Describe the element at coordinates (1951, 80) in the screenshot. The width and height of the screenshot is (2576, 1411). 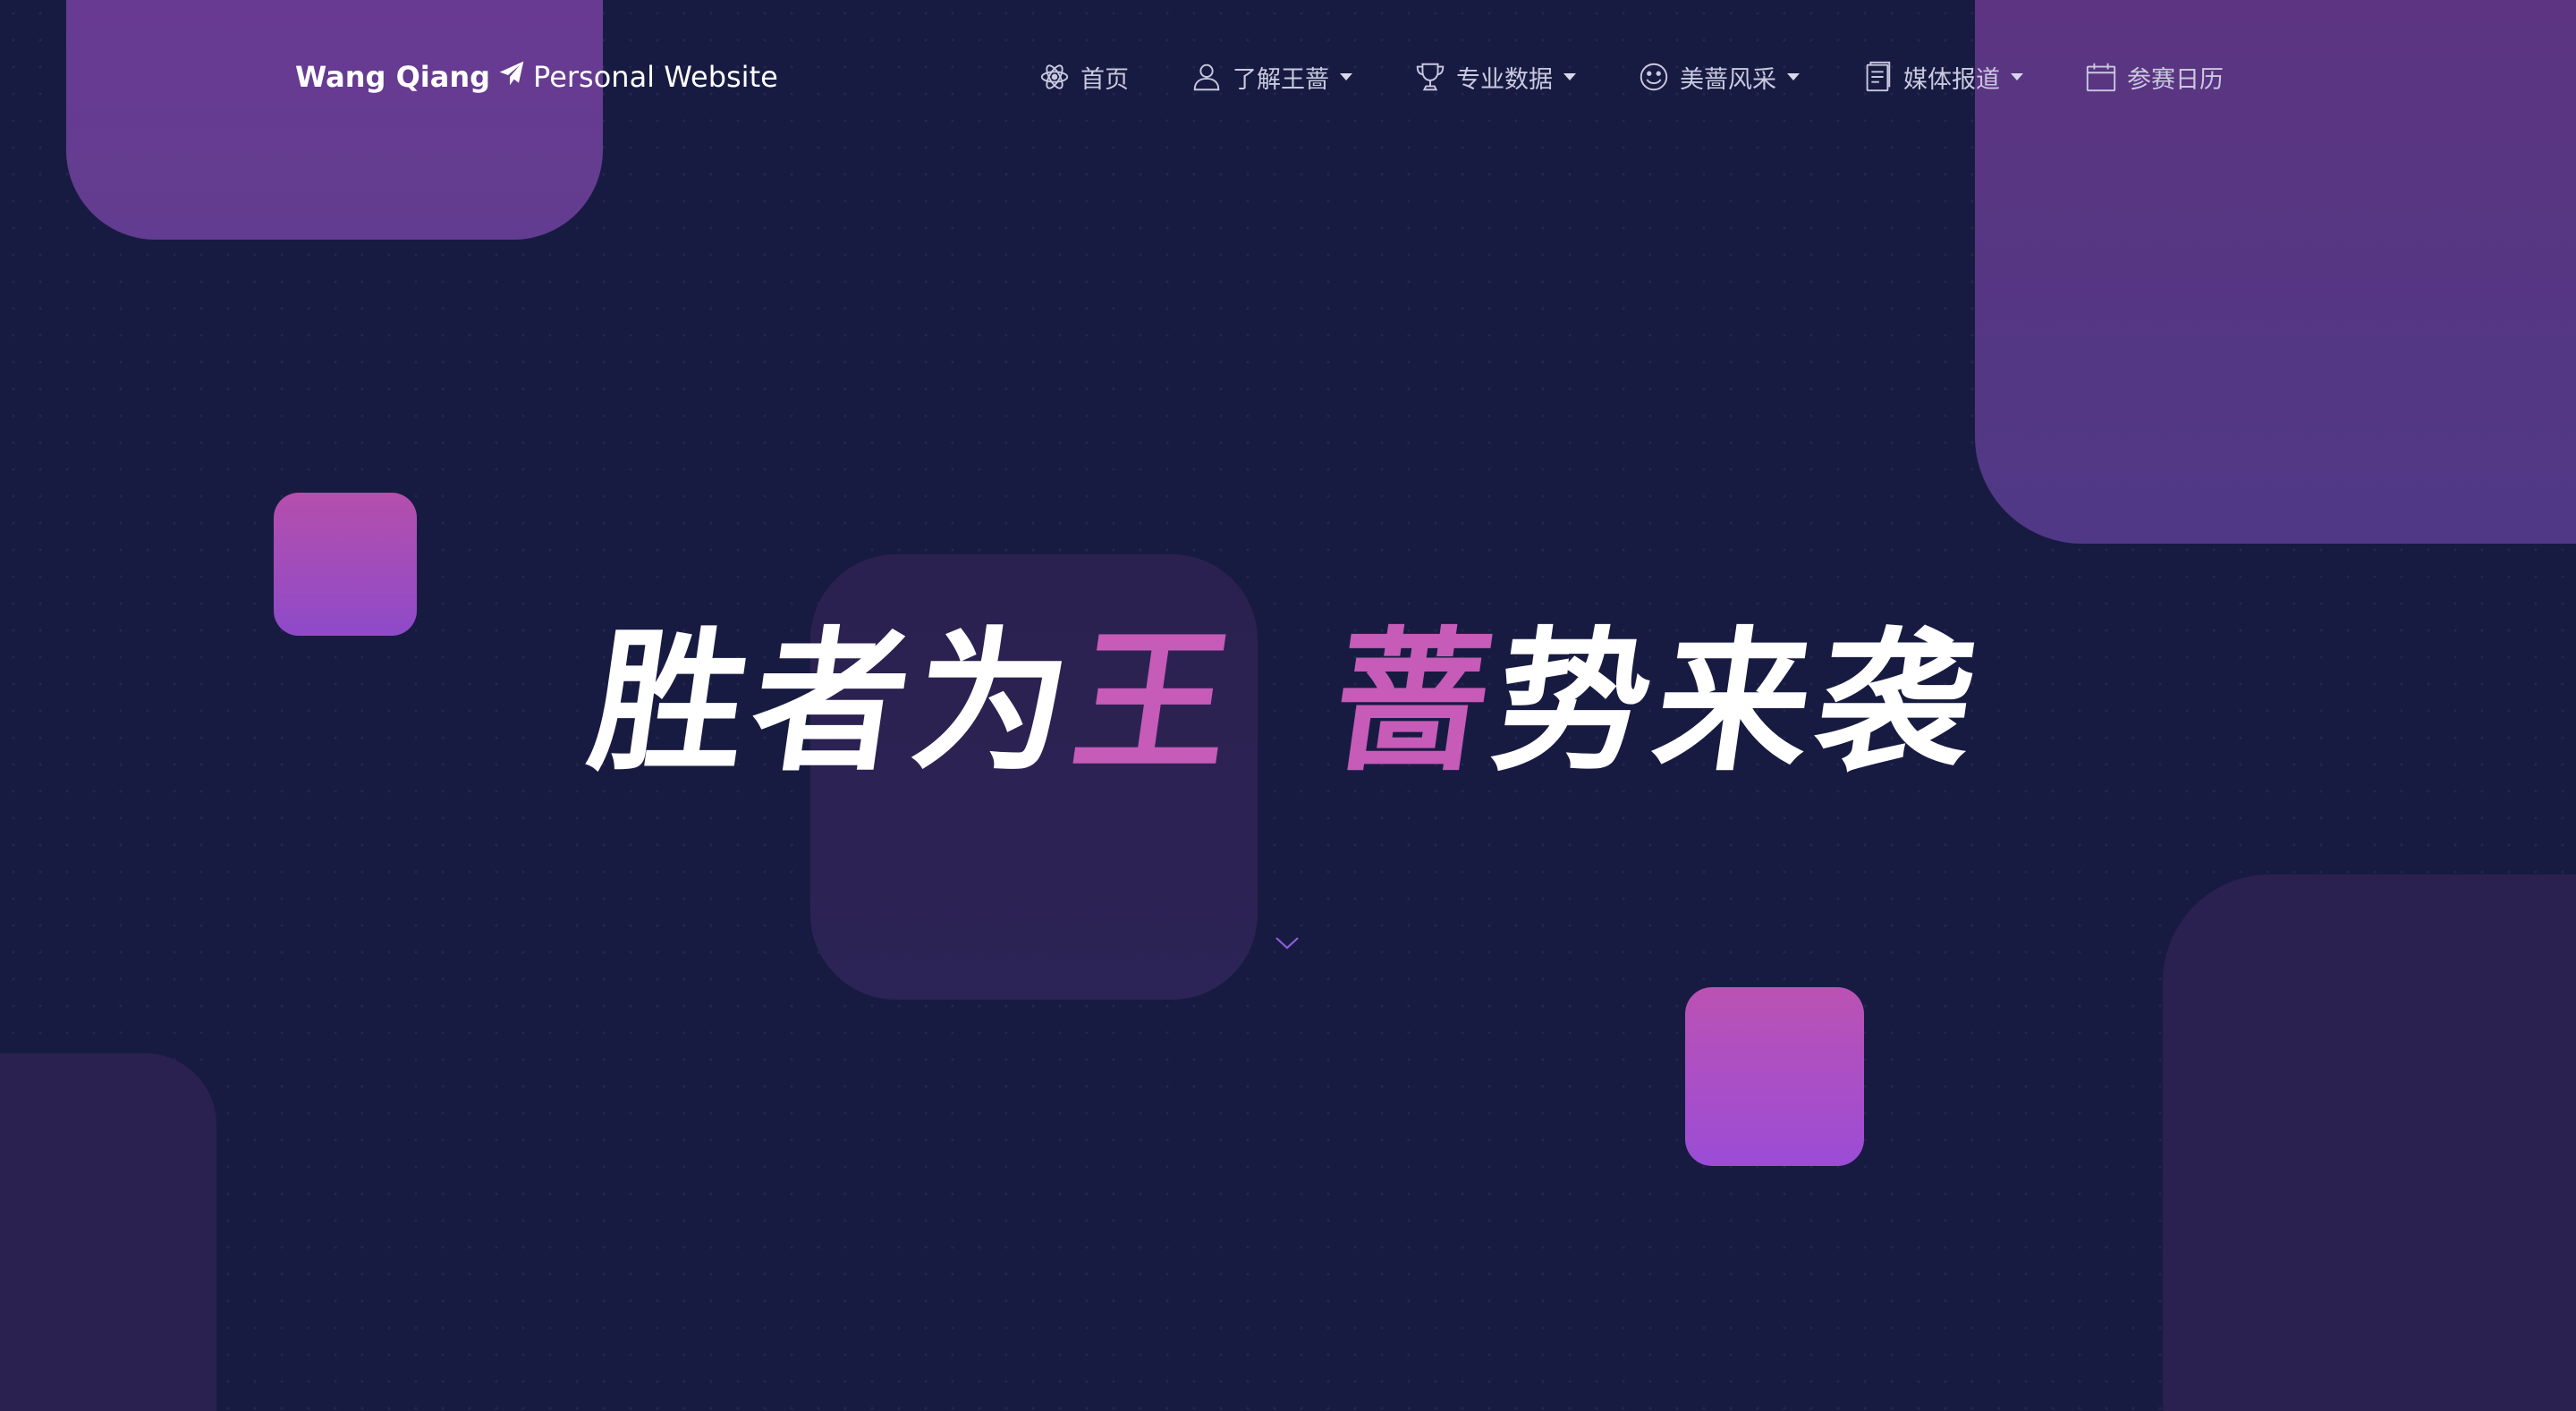
I see `nav-label-media: 媒体报道` at that location.